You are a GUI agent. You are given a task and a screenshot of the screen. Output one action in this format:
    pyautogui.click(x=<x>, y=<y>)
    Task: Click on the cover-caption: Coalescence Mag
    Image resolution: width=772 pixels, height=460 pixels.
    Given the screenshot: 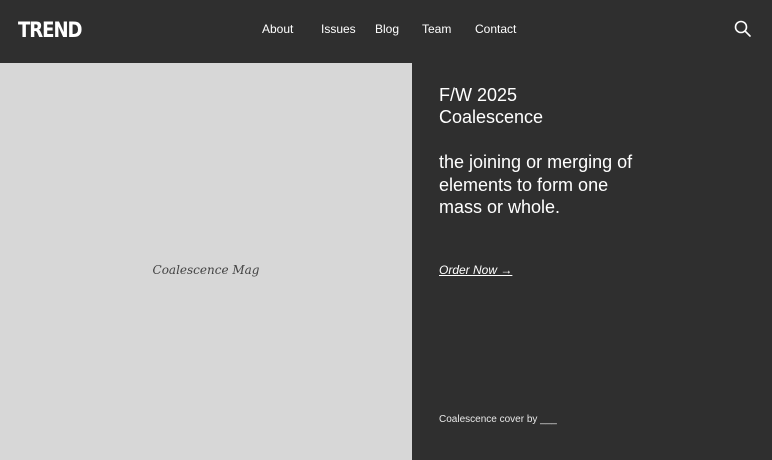 What is the action you would take?
    pyautogui.click(x=206, y=270)
    